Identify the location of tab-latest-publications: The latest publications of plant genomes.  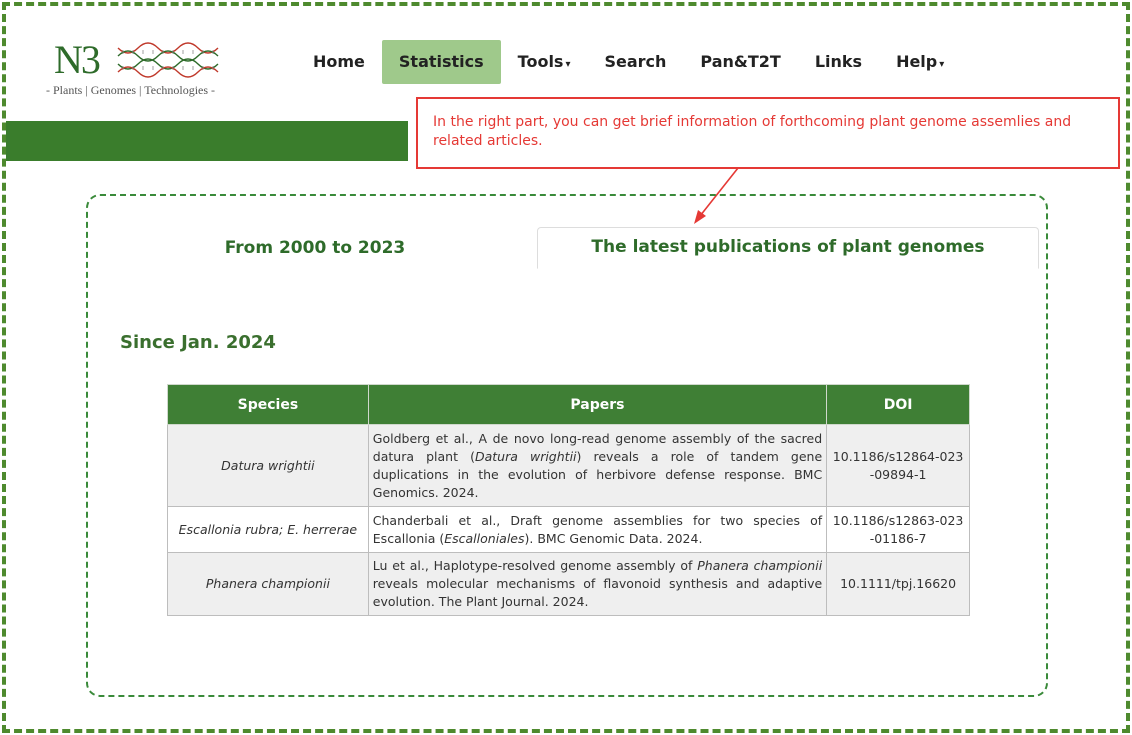
(788, 248).